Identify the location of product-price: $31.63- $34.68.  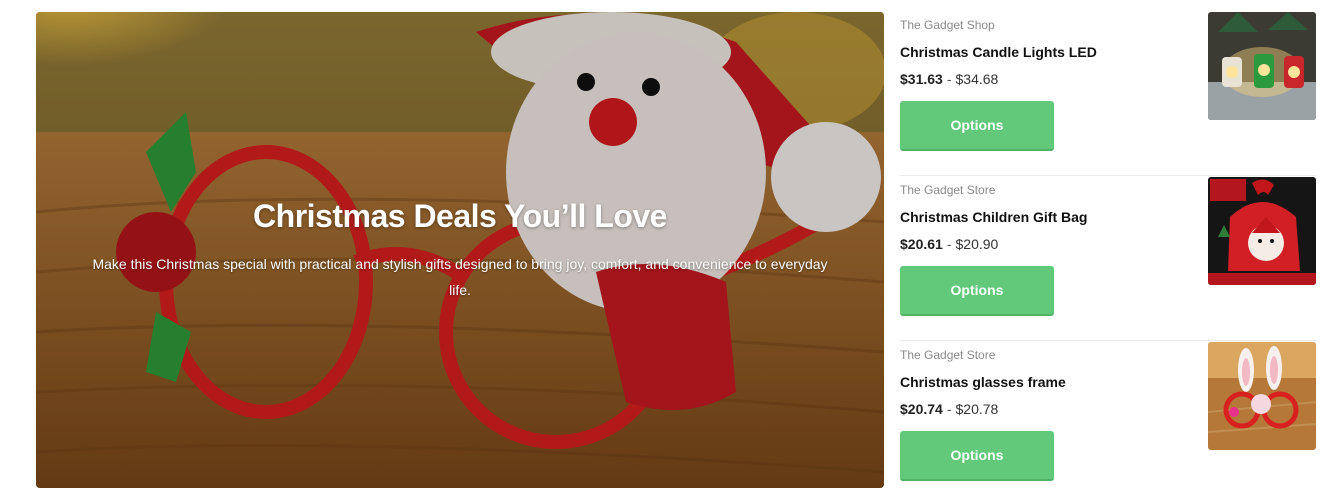
(949, 79).